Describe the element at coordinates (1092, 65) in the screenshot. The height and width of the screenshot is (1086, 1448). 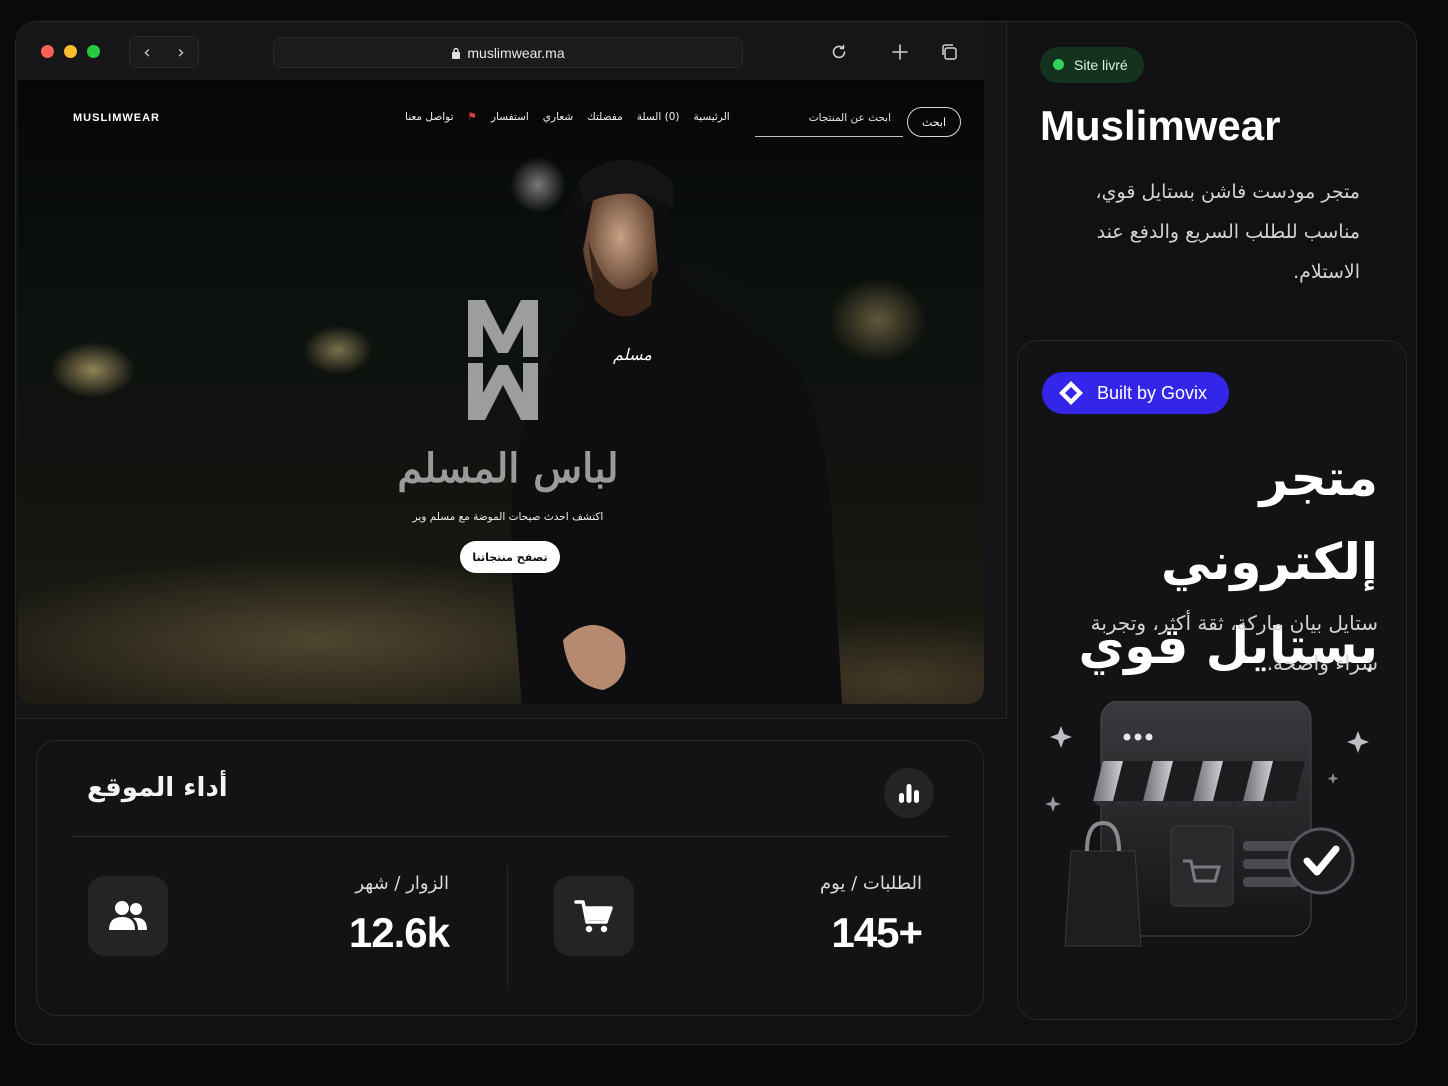
I see `status-badge: Site livré` at that location.